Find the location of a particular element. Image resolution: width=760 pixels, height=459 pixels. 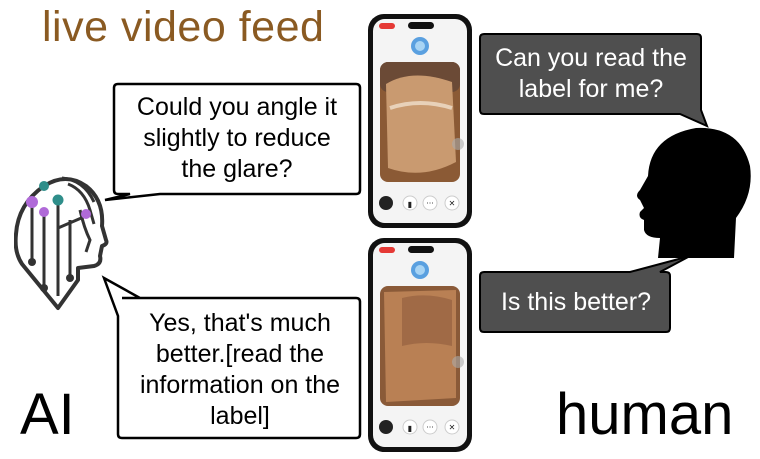

phone-top: ▮ ··· ✕ is located at coordinates (420, 121).